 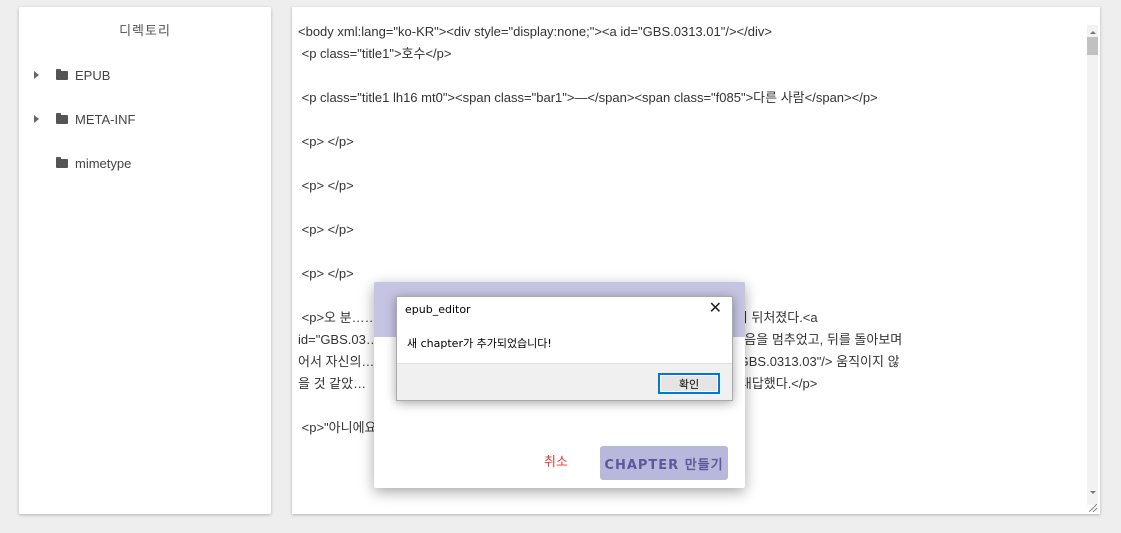 I want to click on scroll-up-arrow-icon, so click(x=1093, y=32).